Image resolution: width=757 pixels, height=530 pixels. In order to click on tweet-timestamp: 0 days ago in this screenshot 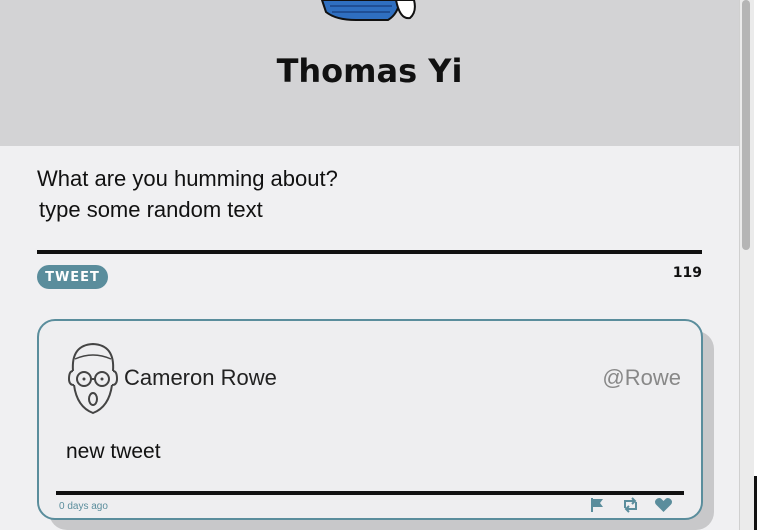, I will do `click(83, 506)`.